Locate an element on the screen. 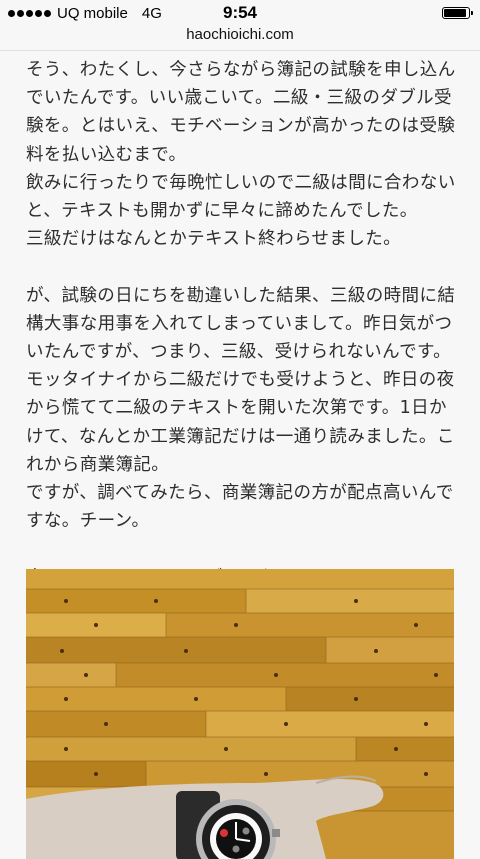  url-bar: haochioichi.com is located at coordinates (240, 38).